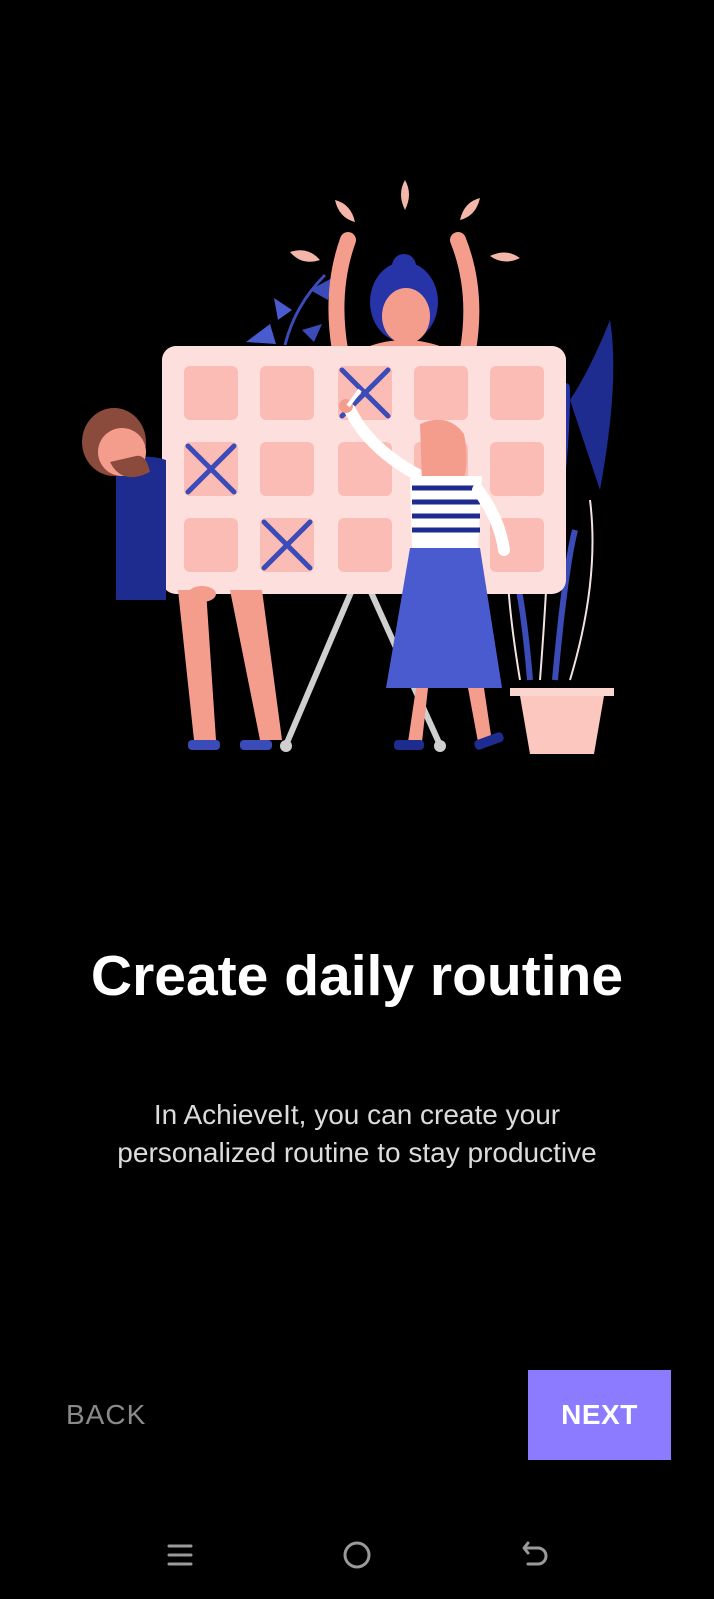 Image resolution: width=714 pixels, height=1599 pixels. What do you see at coordinates (357, 1152) in the screenshot?
I see `description-line-2: personalized routine to stay productive` at bounding box center [357, 1152].